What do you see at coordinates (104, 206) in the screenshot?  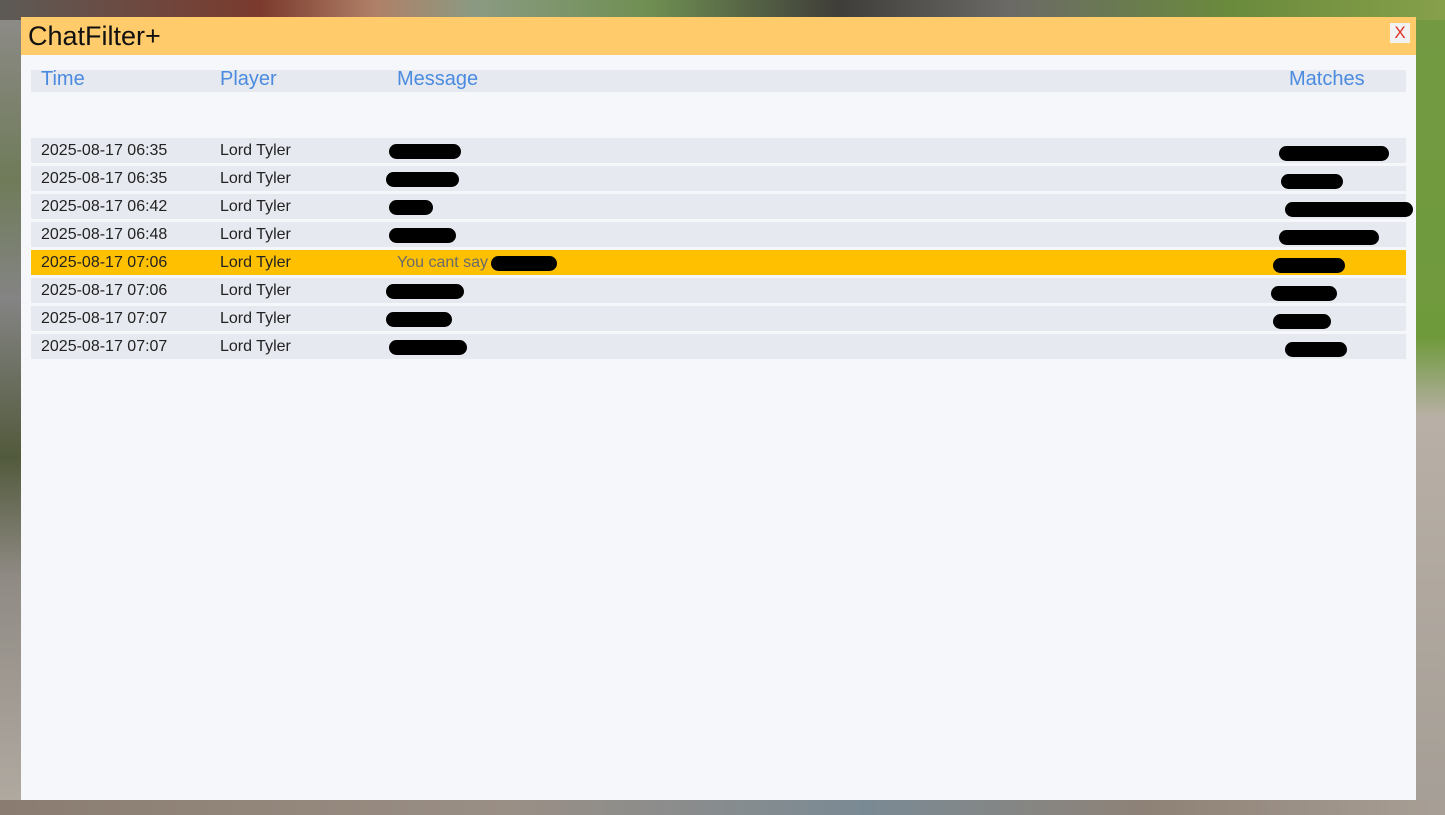 I see `cell-time: 2025-08-17 06:42` at bounding box center [104, 206].